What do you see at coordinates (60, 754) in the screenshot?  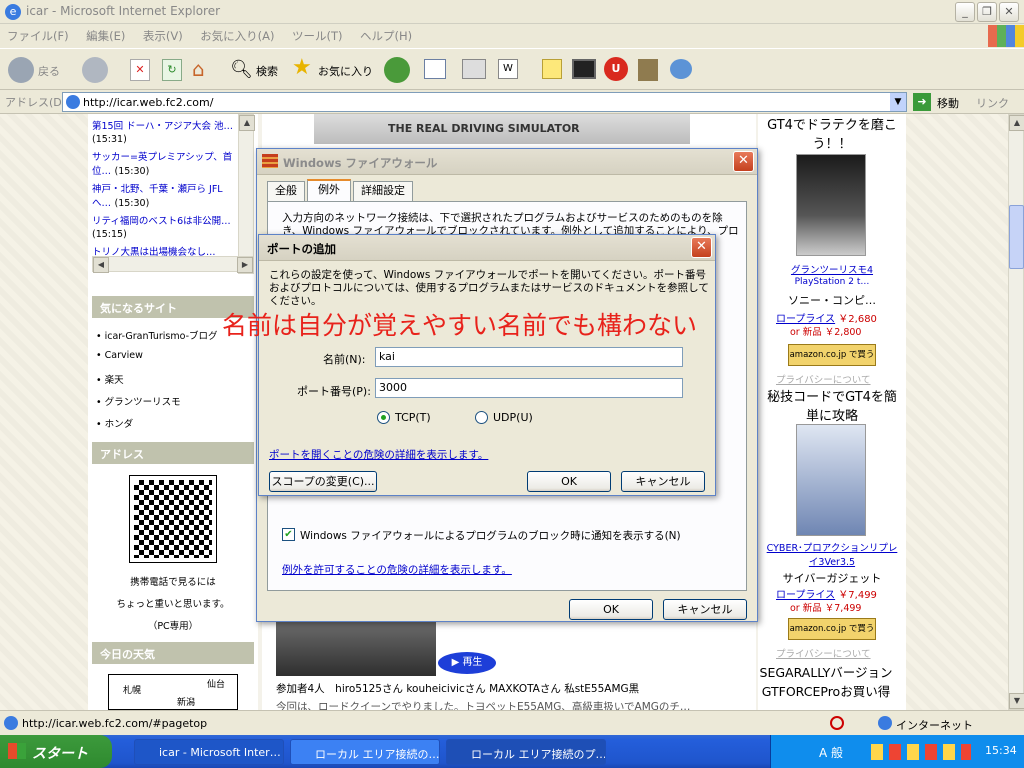 I see `start-label: スタート` at bounding box center [60, 754].